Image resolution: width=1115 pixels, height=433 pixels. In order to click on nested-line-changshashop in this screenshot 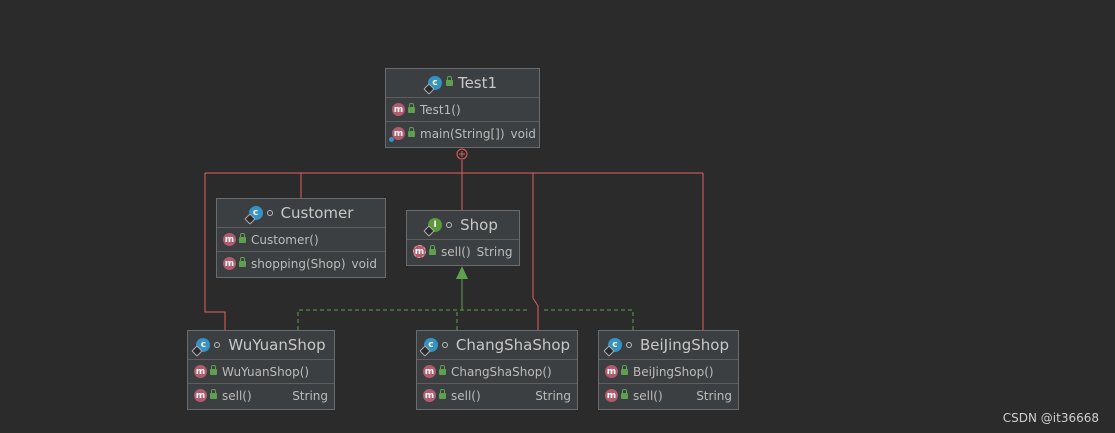, I will do `click(535, 251)`.